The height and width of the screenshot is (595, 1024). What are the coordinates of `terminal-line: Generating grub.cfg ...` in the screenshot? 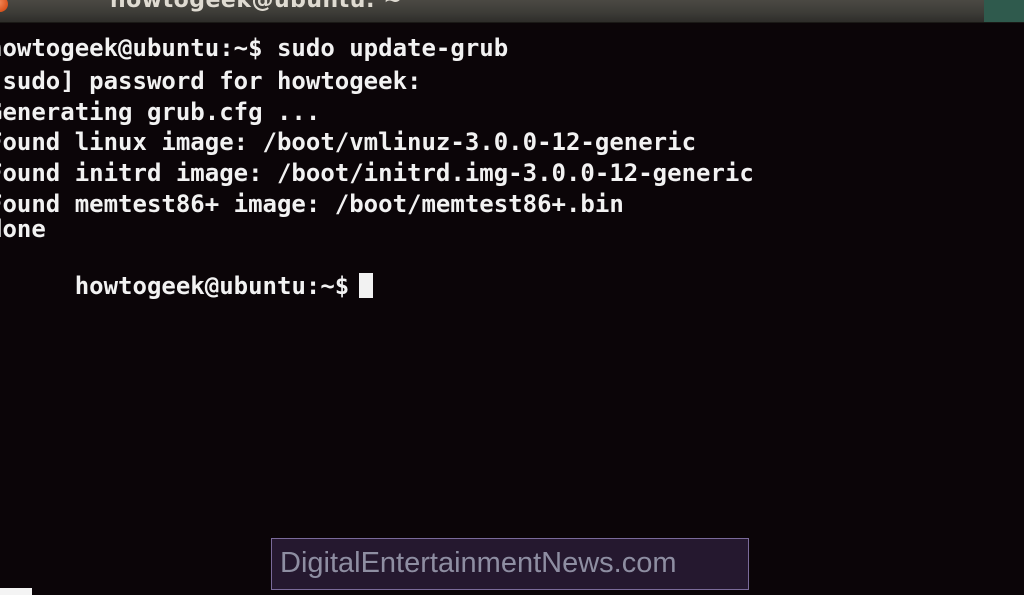 It's located at (160, 112).